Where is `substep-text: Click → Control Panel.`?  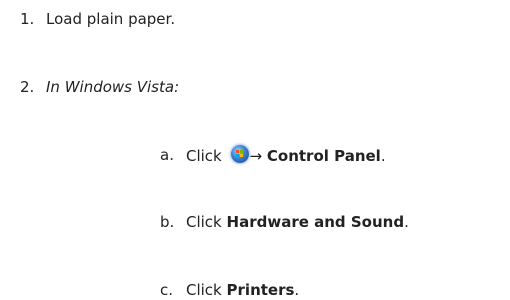 substep-text: Click → Control Panel. is located at coordinates (286, 155).